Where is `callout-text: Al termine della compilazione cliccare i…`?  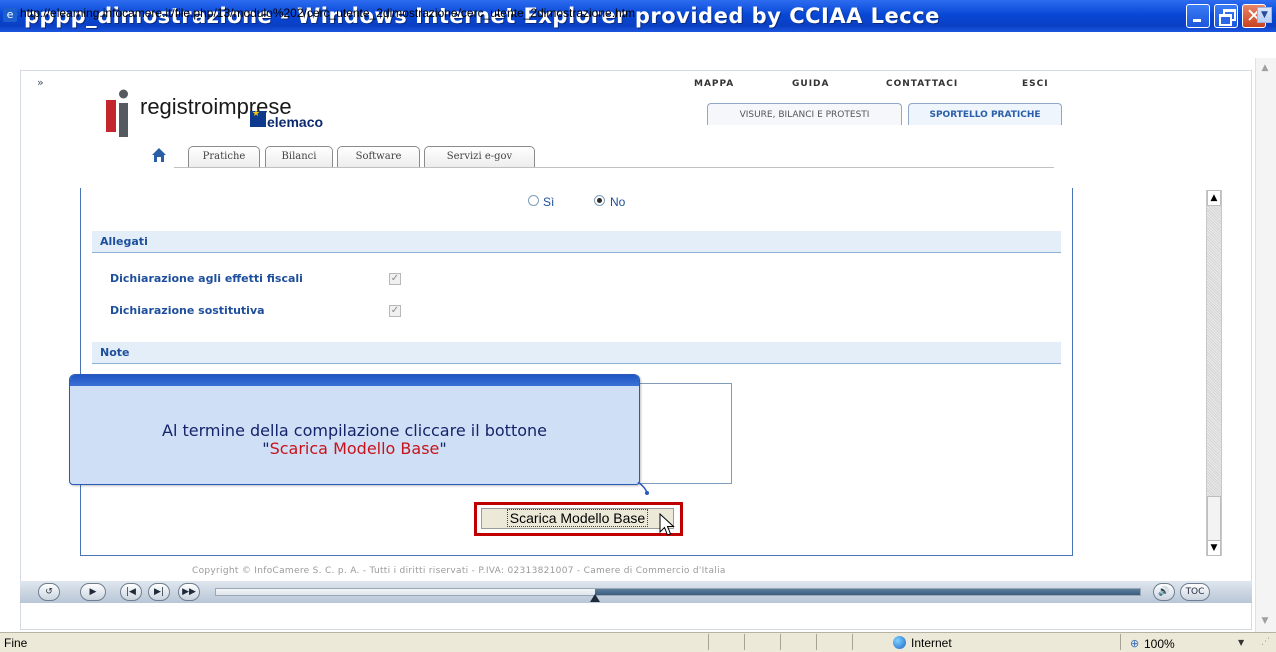
callout-text: Al termine della compilazione cliccare i… is located at coordinates (354, 430).